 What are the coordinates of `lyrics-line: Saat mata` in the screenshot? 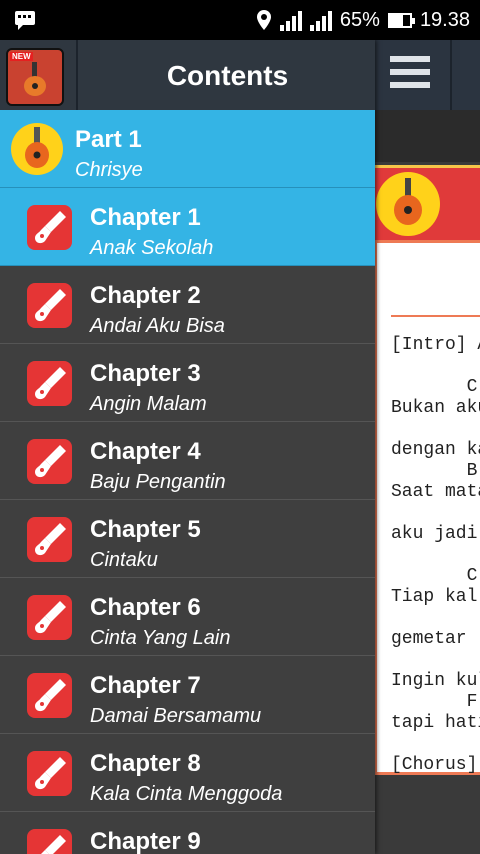 It's located at (435, 492).